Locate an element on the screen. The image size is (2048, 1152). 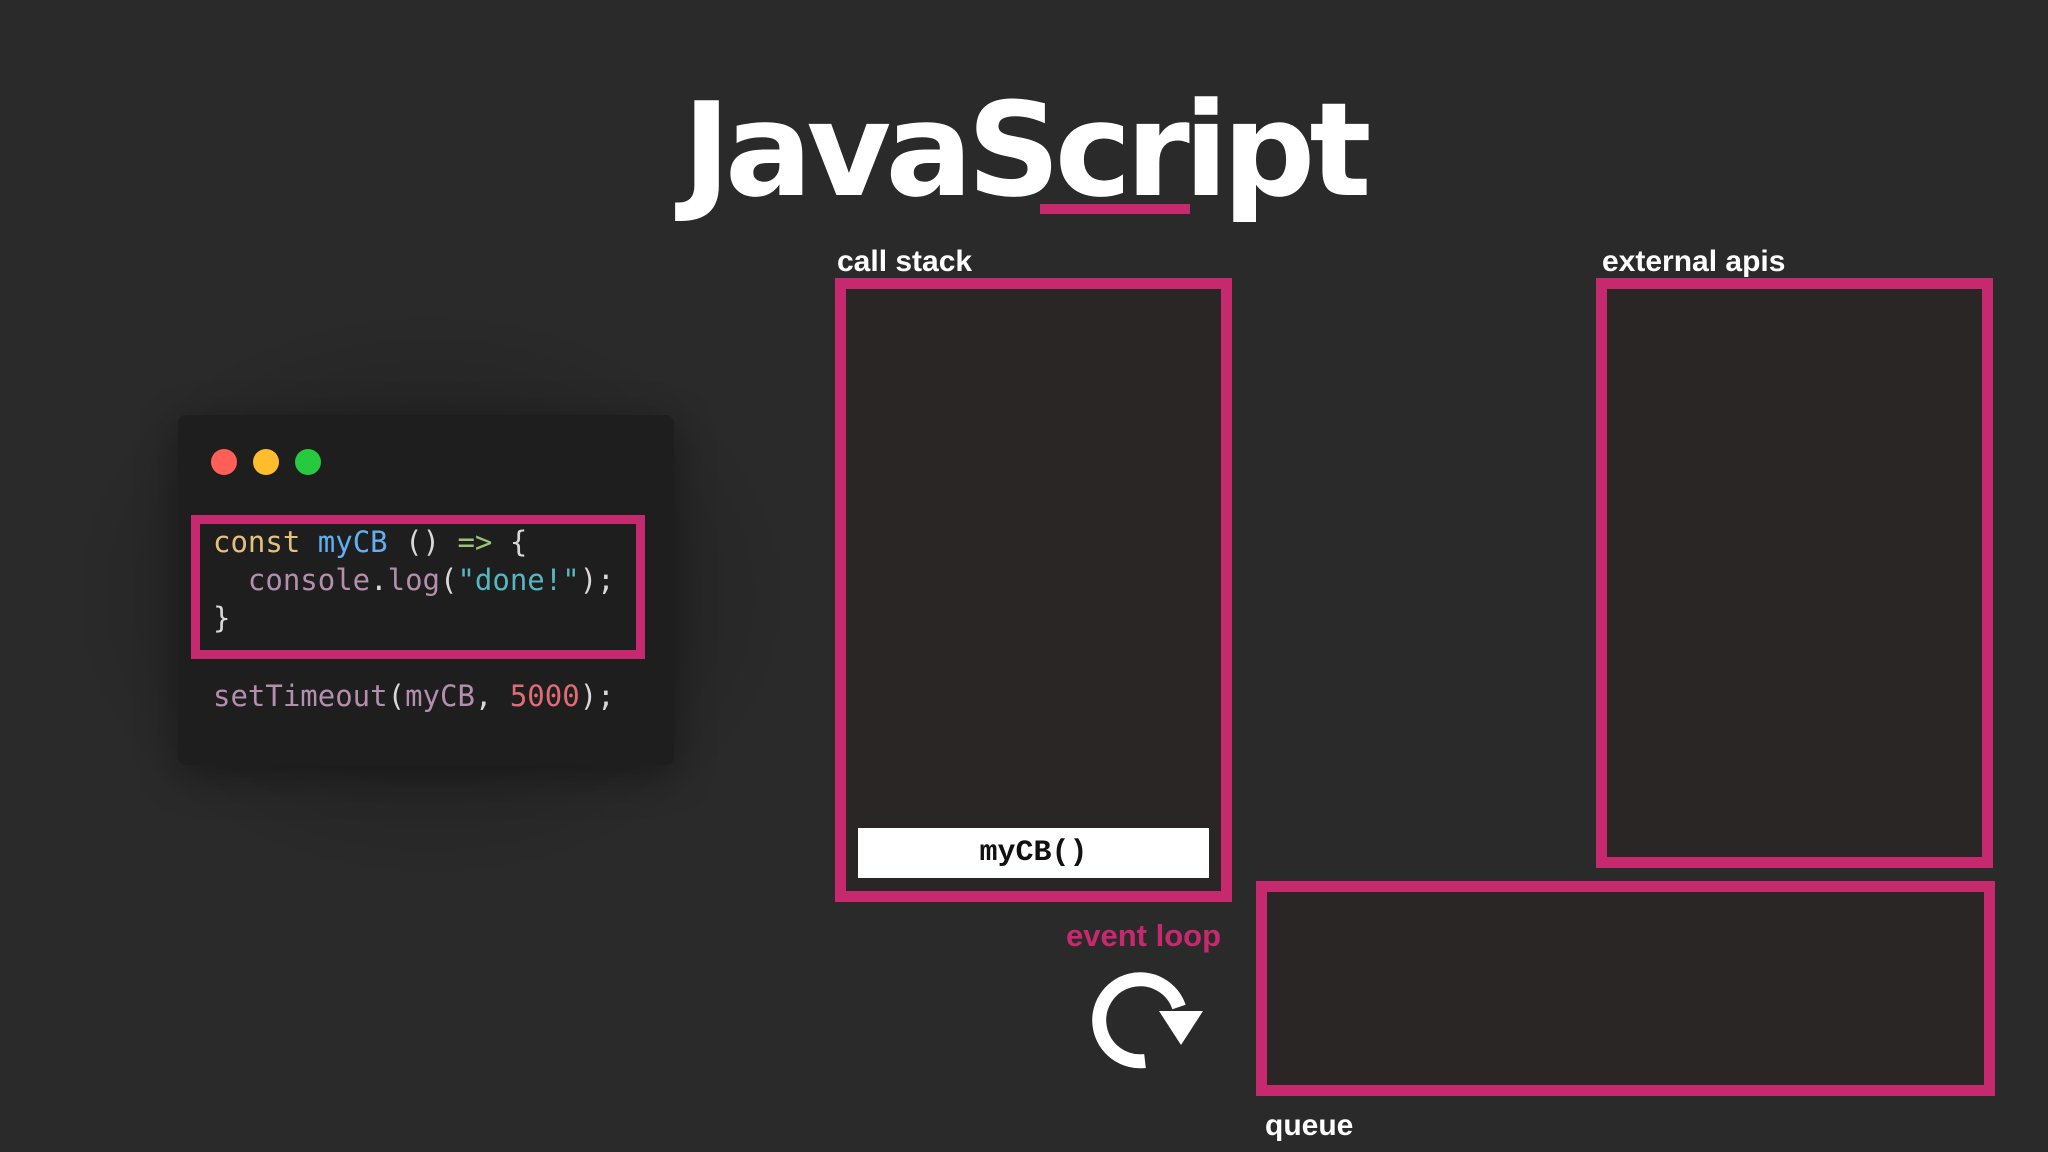
maximize-dot-icon is located at coordinates (308, 462).